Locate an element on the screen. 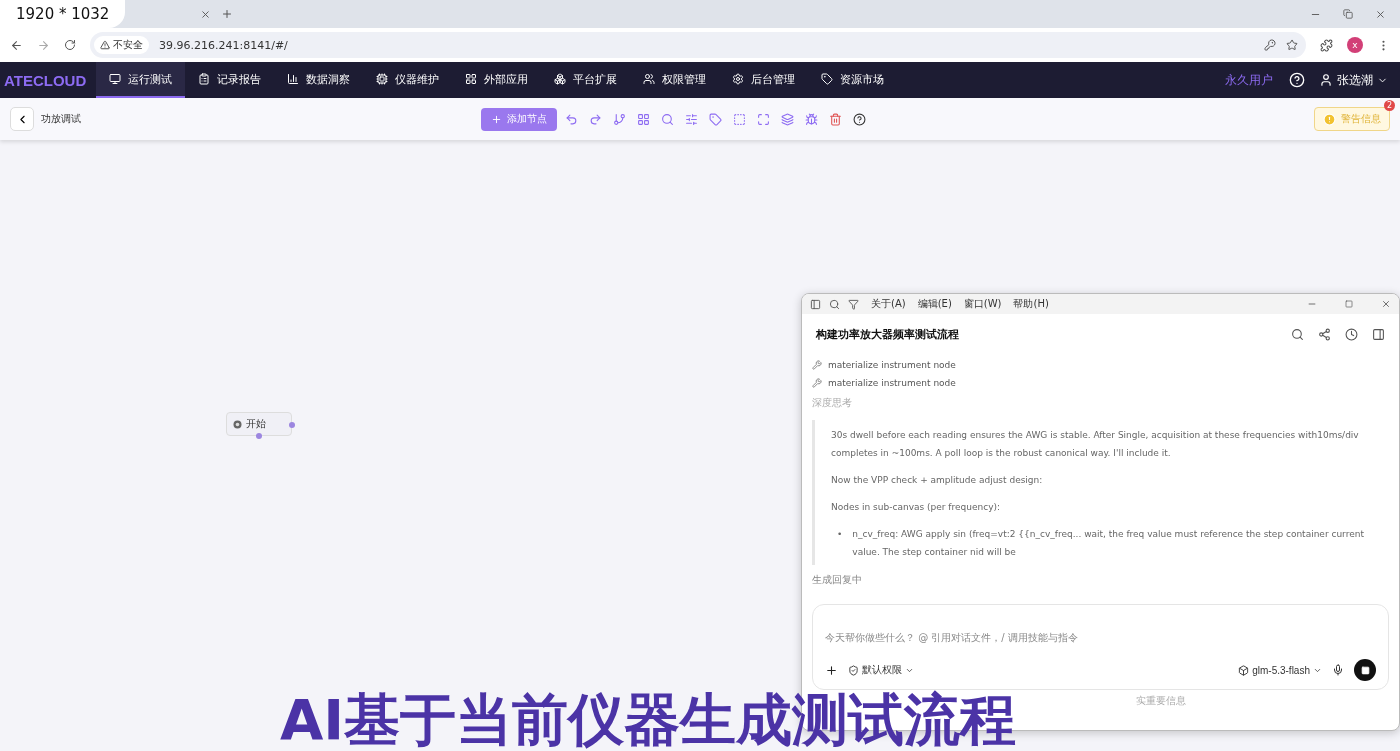 Image resolution: width=1400 pixels, height=751 pixels. status-text: 生成回复中 is located at coordinates (837, 580).